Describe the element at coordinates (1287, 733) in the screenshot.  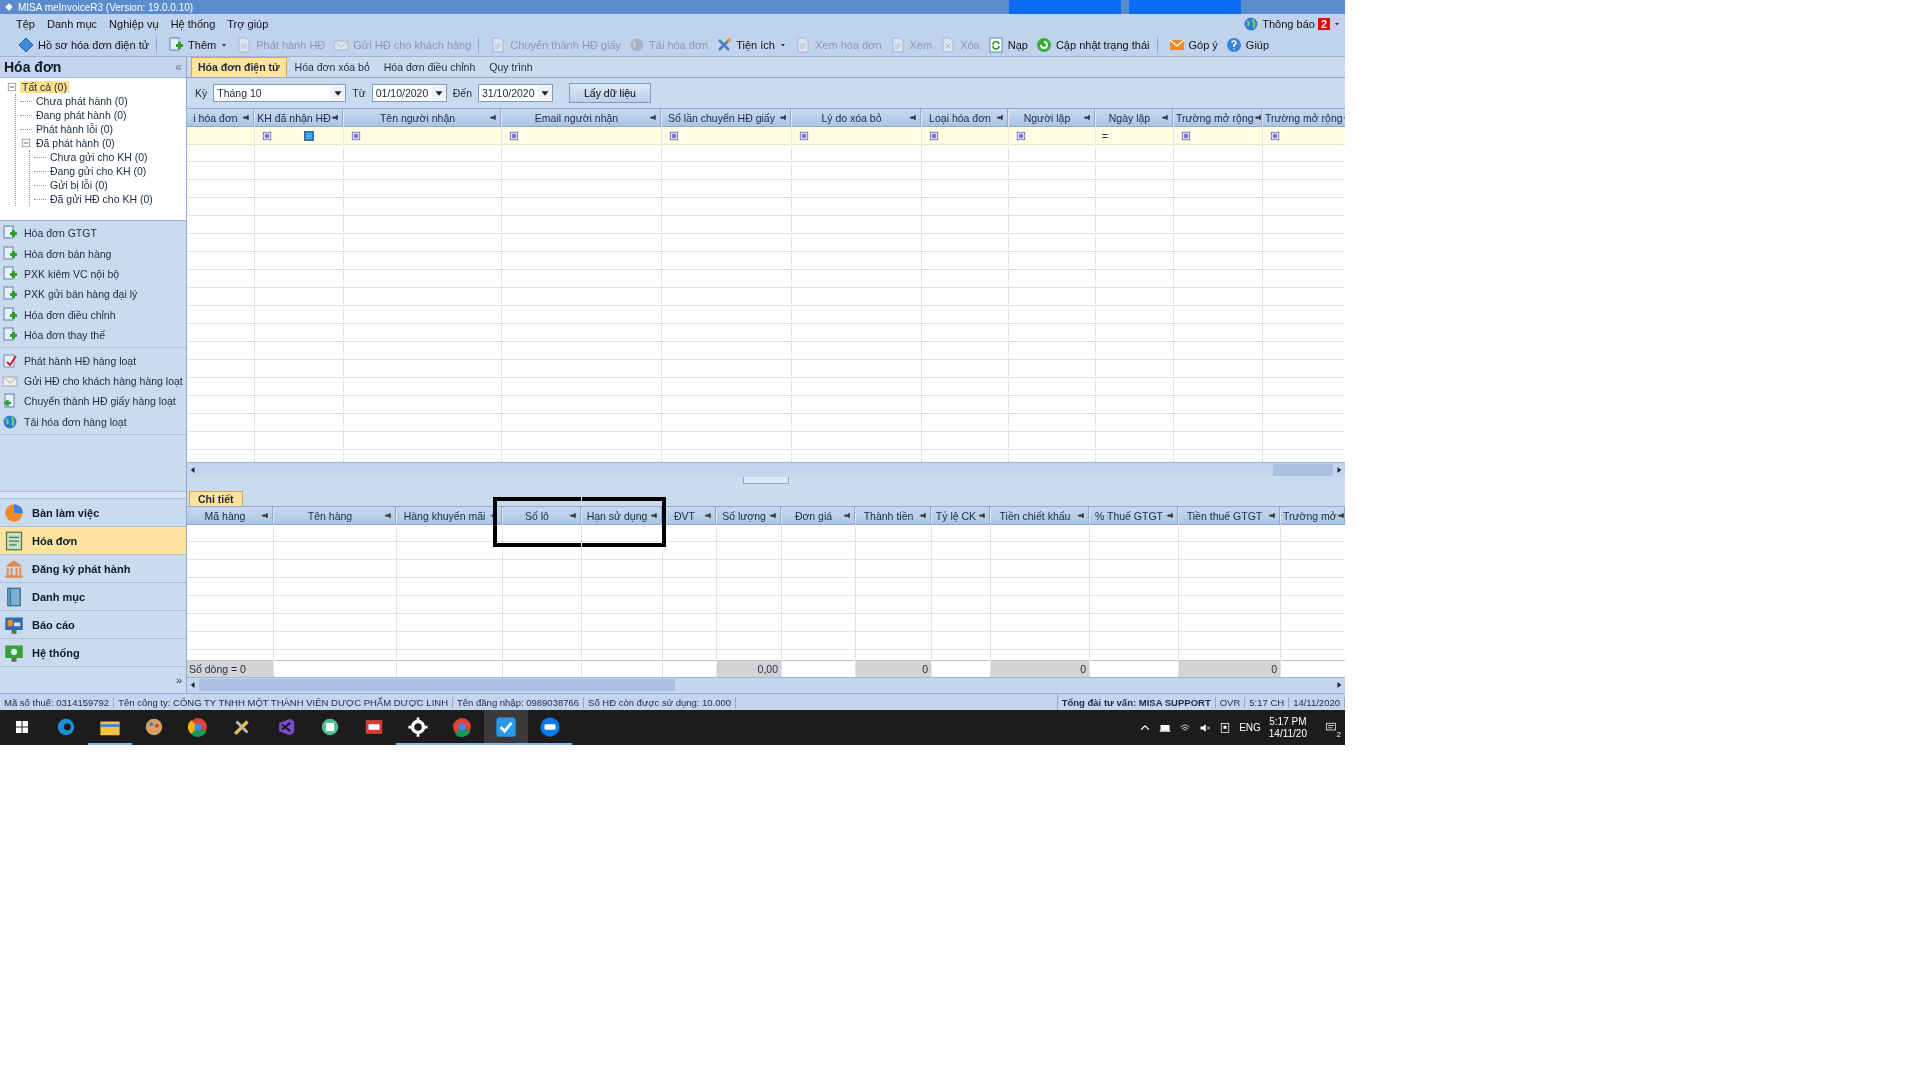
I see `clock-date: 14/11/20` at that location.